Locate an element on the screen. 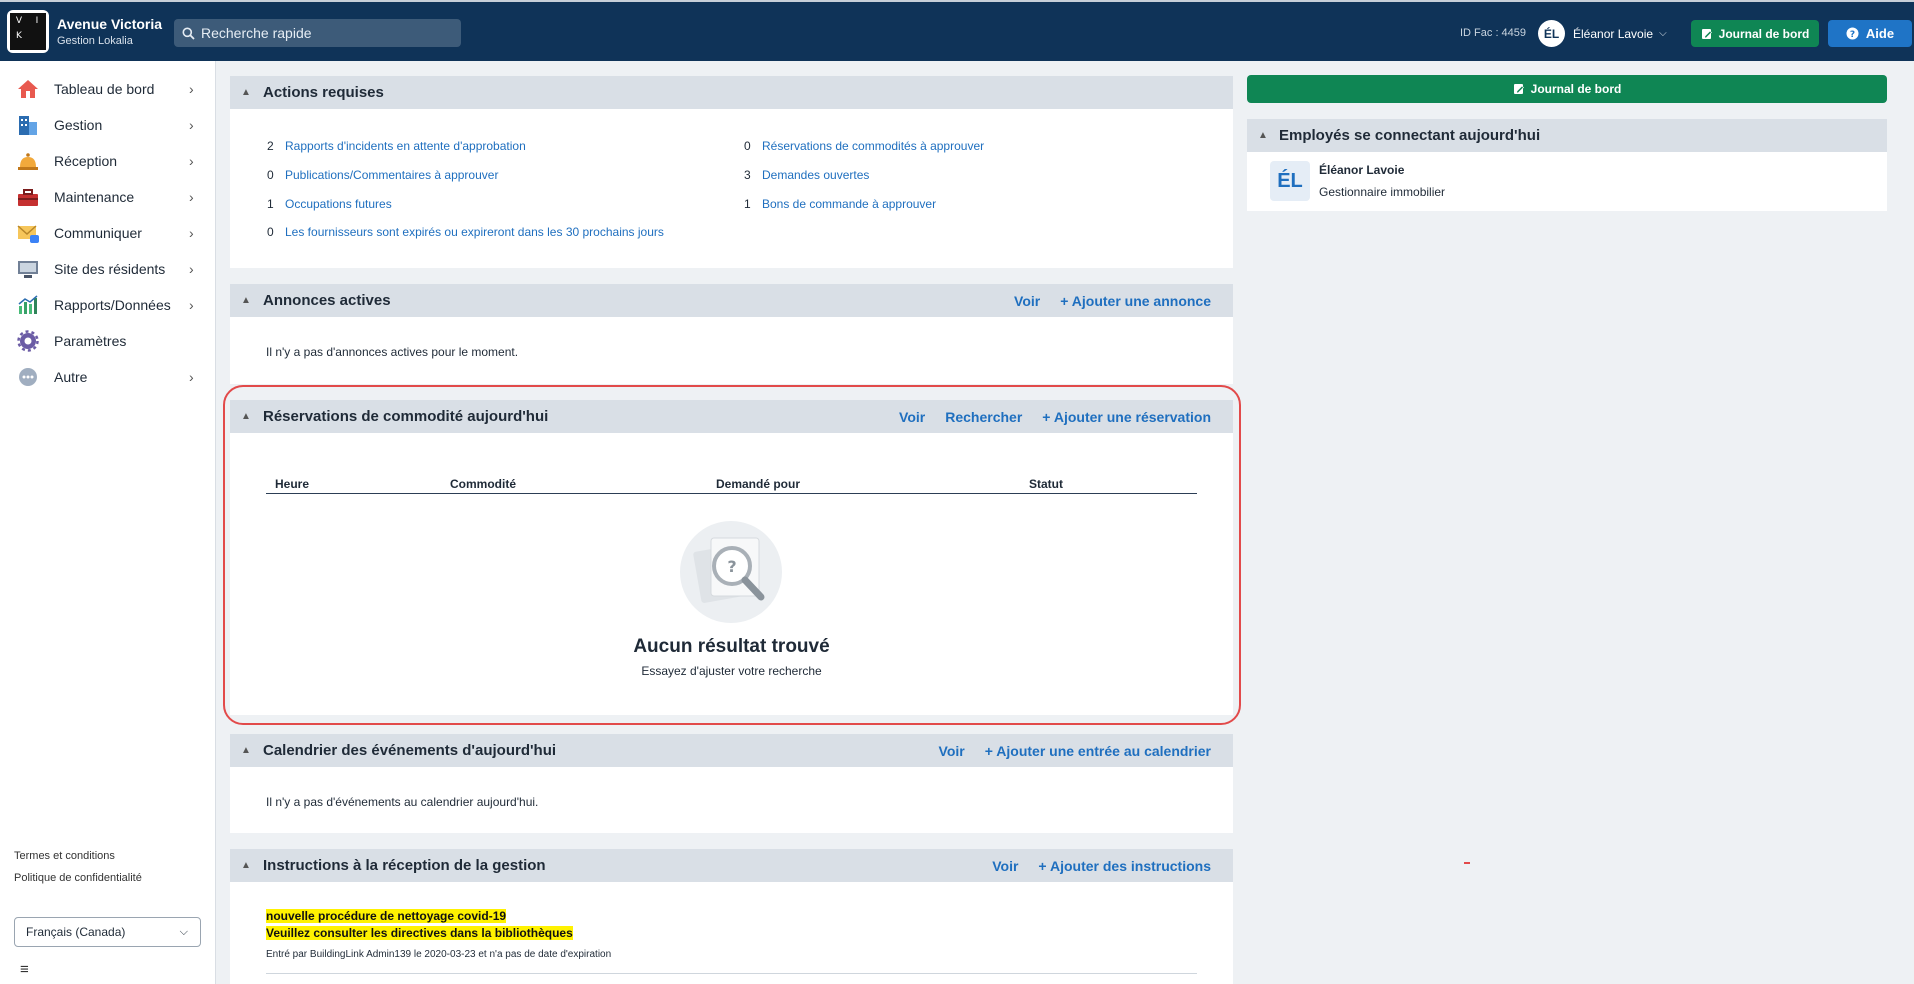 This screenshot has height=984, width=1914. terms-link: Termes et conditions is located at coordinates (64, 856).